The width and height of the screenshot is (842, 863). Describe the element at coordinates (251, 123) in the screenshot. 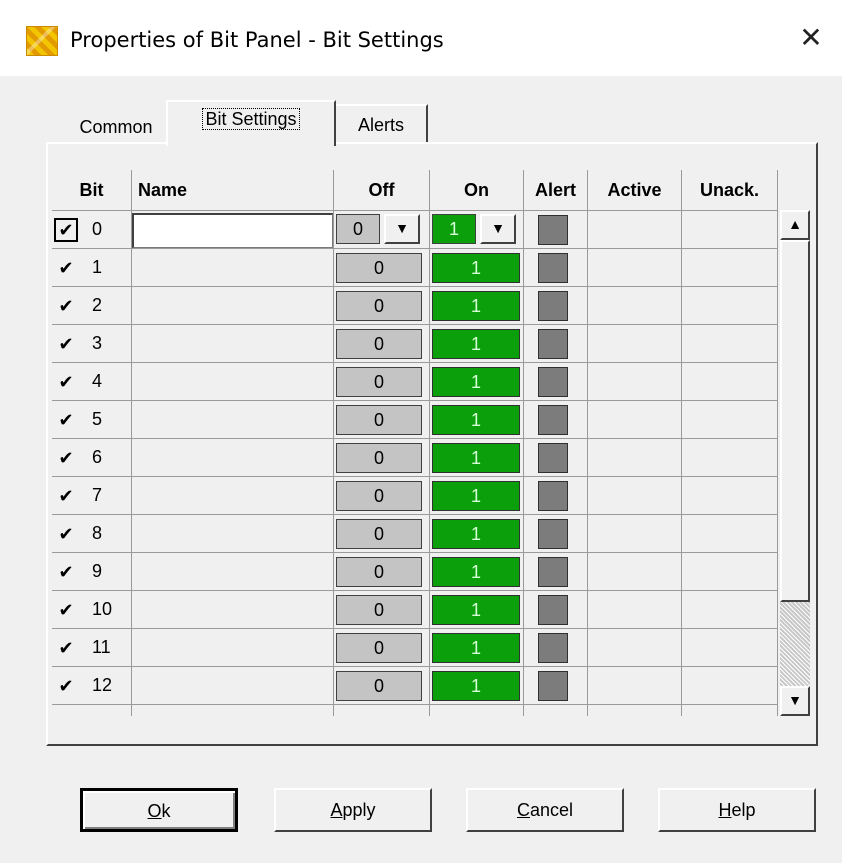

I see `tab-bit-settings: Bit Settings` at that location.